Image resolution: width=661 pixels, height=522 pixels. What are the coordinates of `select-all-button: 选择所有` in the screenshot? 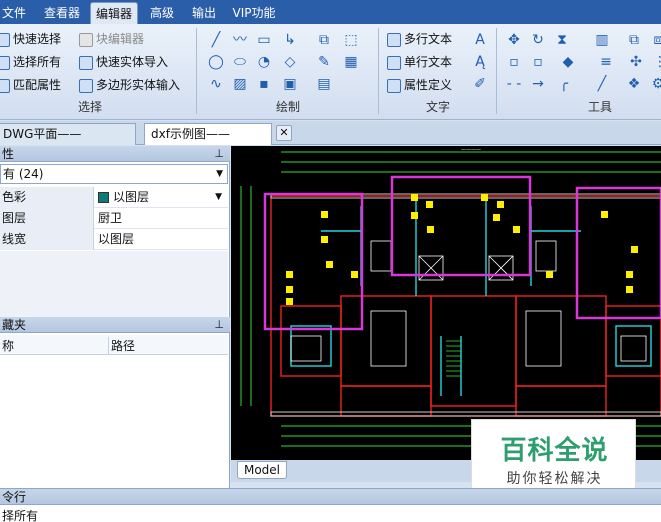 It's located at (30, 62).